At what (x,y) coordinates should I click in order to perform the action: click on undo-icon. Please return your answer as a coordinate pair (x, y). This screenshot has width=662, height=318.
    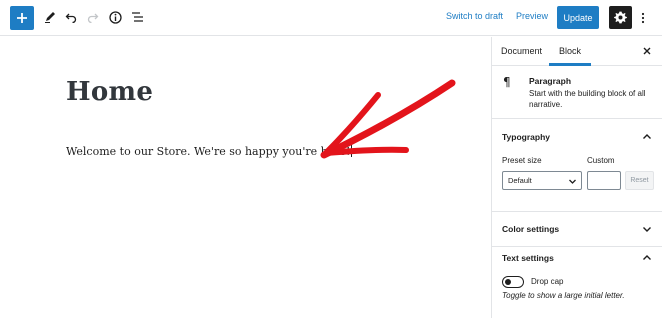
    Looking at the image, I should click on (71, 18).